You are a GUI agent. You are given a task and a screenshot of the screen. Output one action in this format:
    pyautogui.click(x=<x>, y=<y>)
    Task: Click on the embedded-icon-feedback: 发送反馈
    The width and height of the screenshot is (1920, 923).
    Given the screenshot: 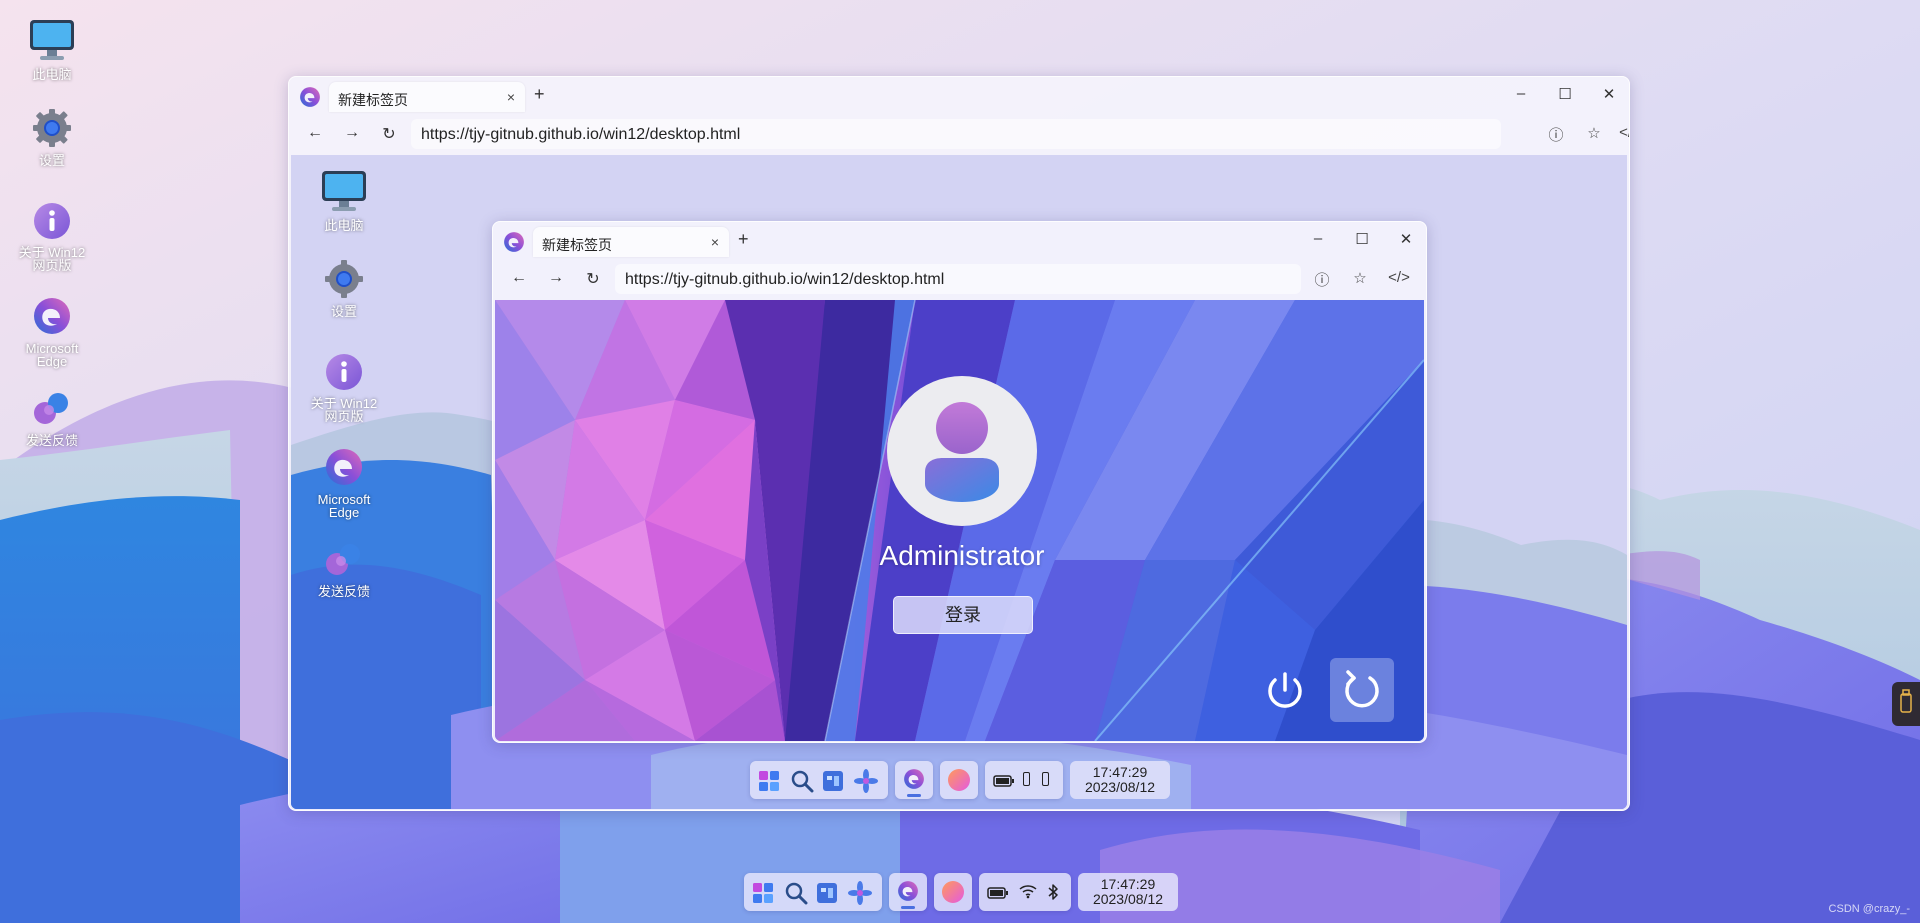 What is the action you would take?
    pyautogui.click(x=344, y=569)
    